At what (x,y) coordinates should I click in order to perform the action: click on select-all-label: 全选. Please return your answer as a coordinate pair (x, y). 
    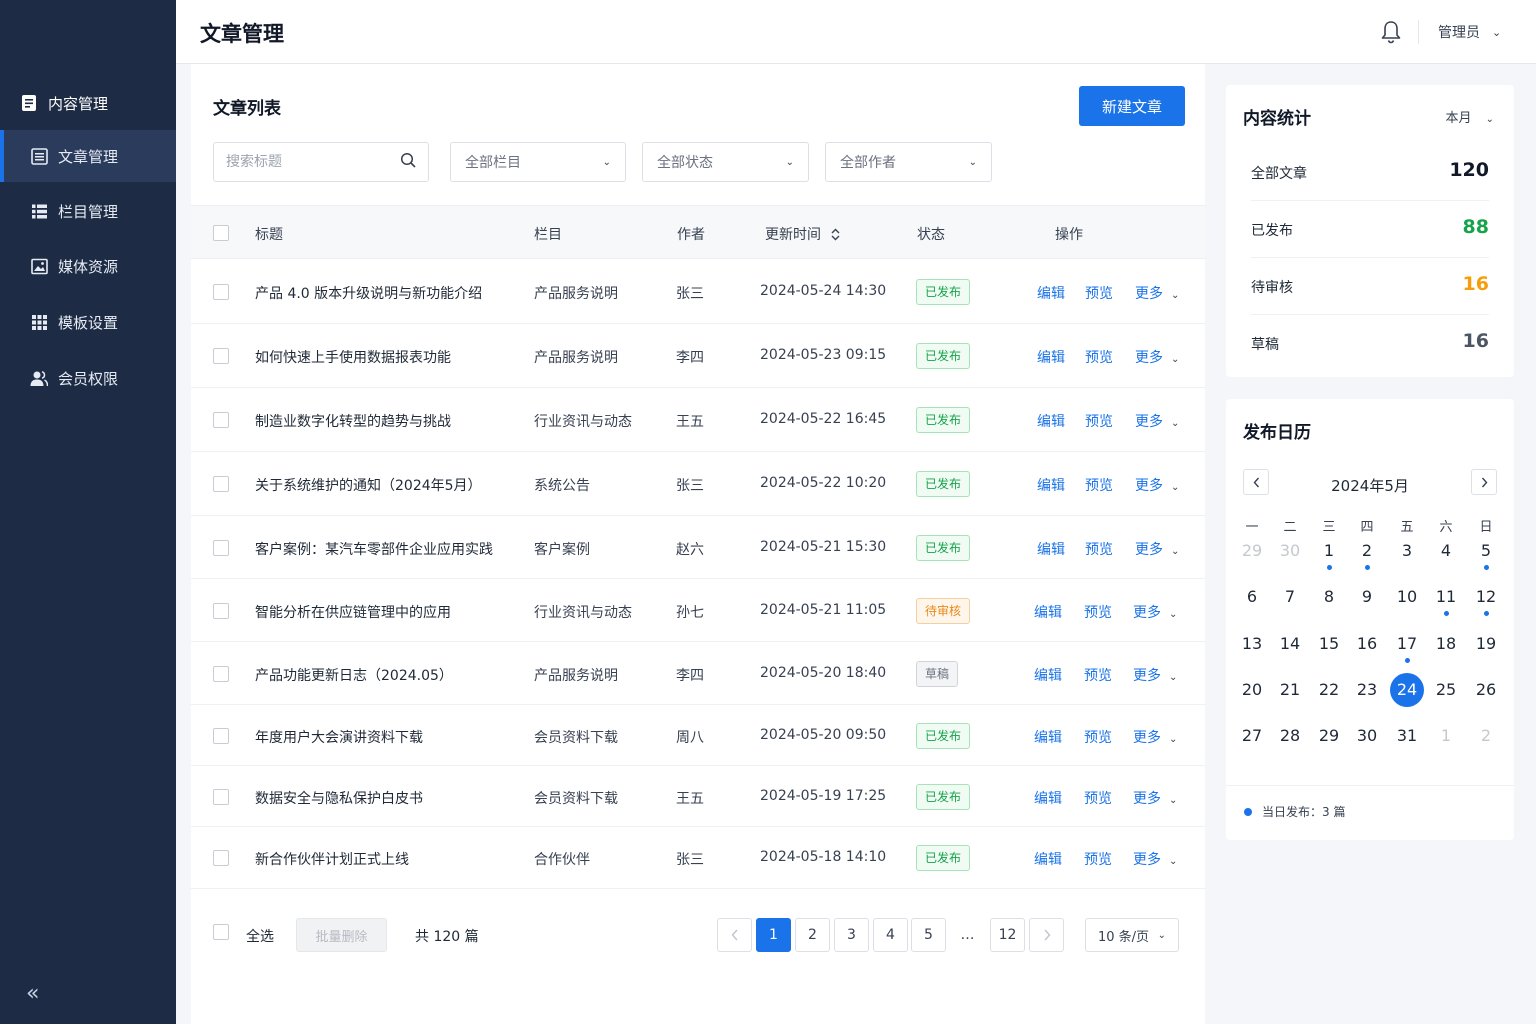
    Looking at the image, I should click on (260, 936).